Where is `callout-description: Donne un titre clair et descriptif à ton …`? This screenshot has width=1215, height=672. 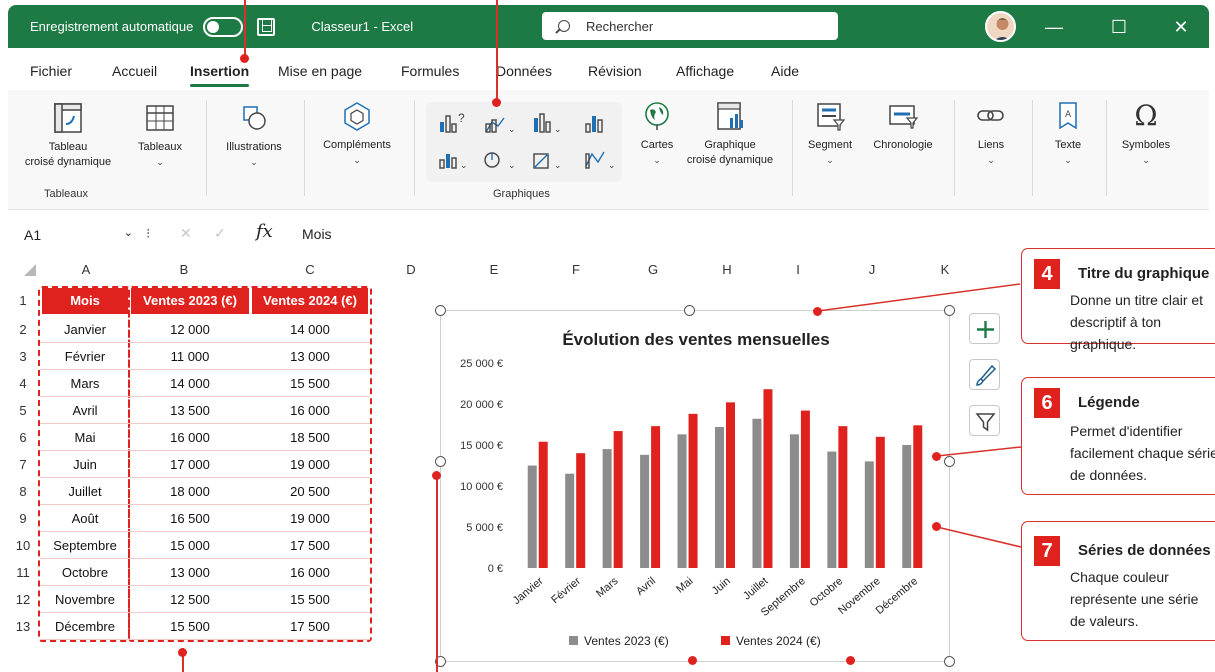
callout-description: Donne un titre clair et descriptif à ton … is located at coordinates (1142, 322).